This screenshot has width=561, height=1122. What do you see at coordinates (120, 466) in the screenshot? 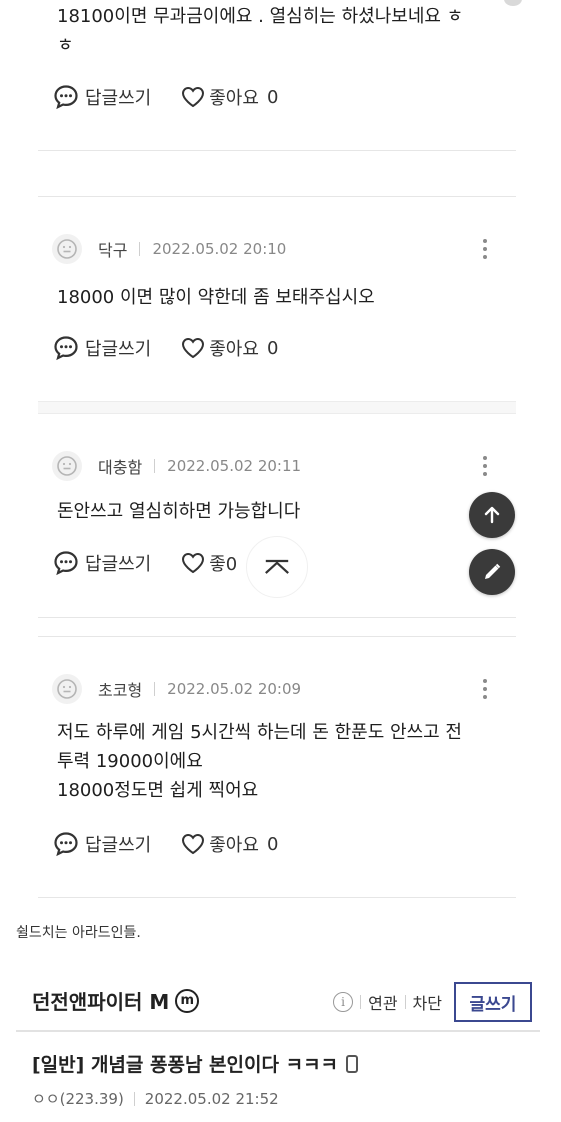
I see `comment-author: 대충함` at bounding box center [120, 466].